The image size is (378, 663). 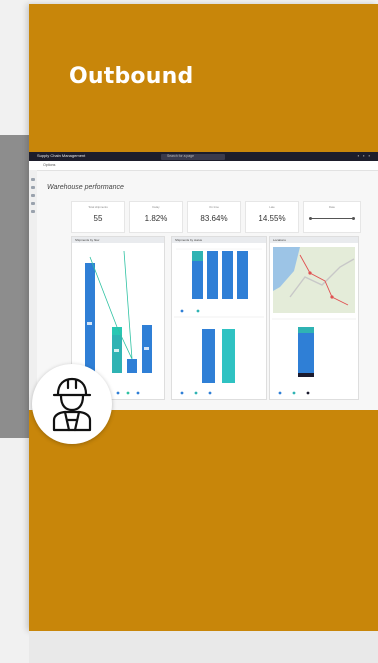 I want to click on background-panel-top, so click(x=14, y=67).